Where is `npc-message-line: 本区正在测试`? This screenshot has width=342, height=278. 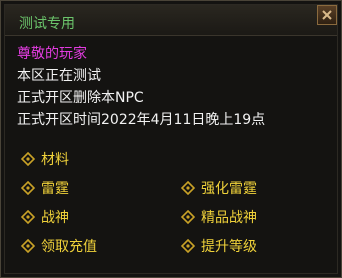
npc-message-line: 本区正在测试 is located at coordinates (59, 76).